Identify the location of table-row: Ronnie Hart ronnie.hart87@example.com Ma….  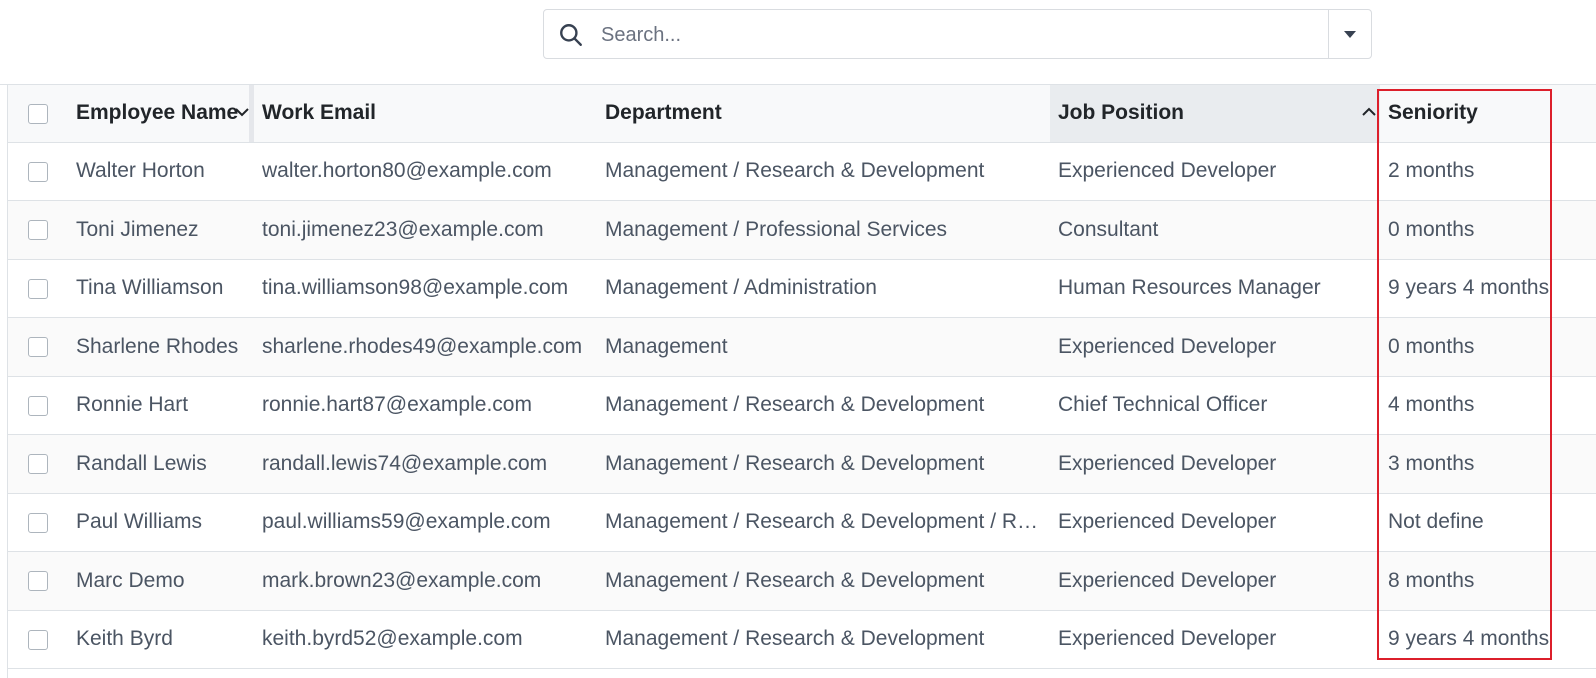
(802, 405).